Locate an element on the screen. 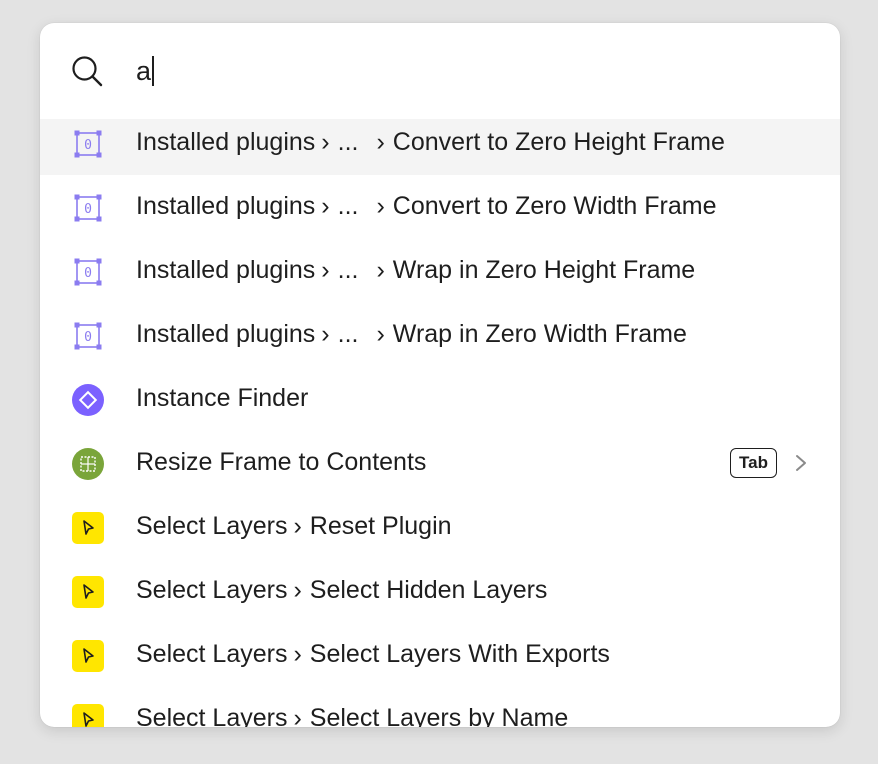 The height and width of the screenshot is (764, 878). result-command: Convert to Zero Height Frame is located at coordinates (558, 142).